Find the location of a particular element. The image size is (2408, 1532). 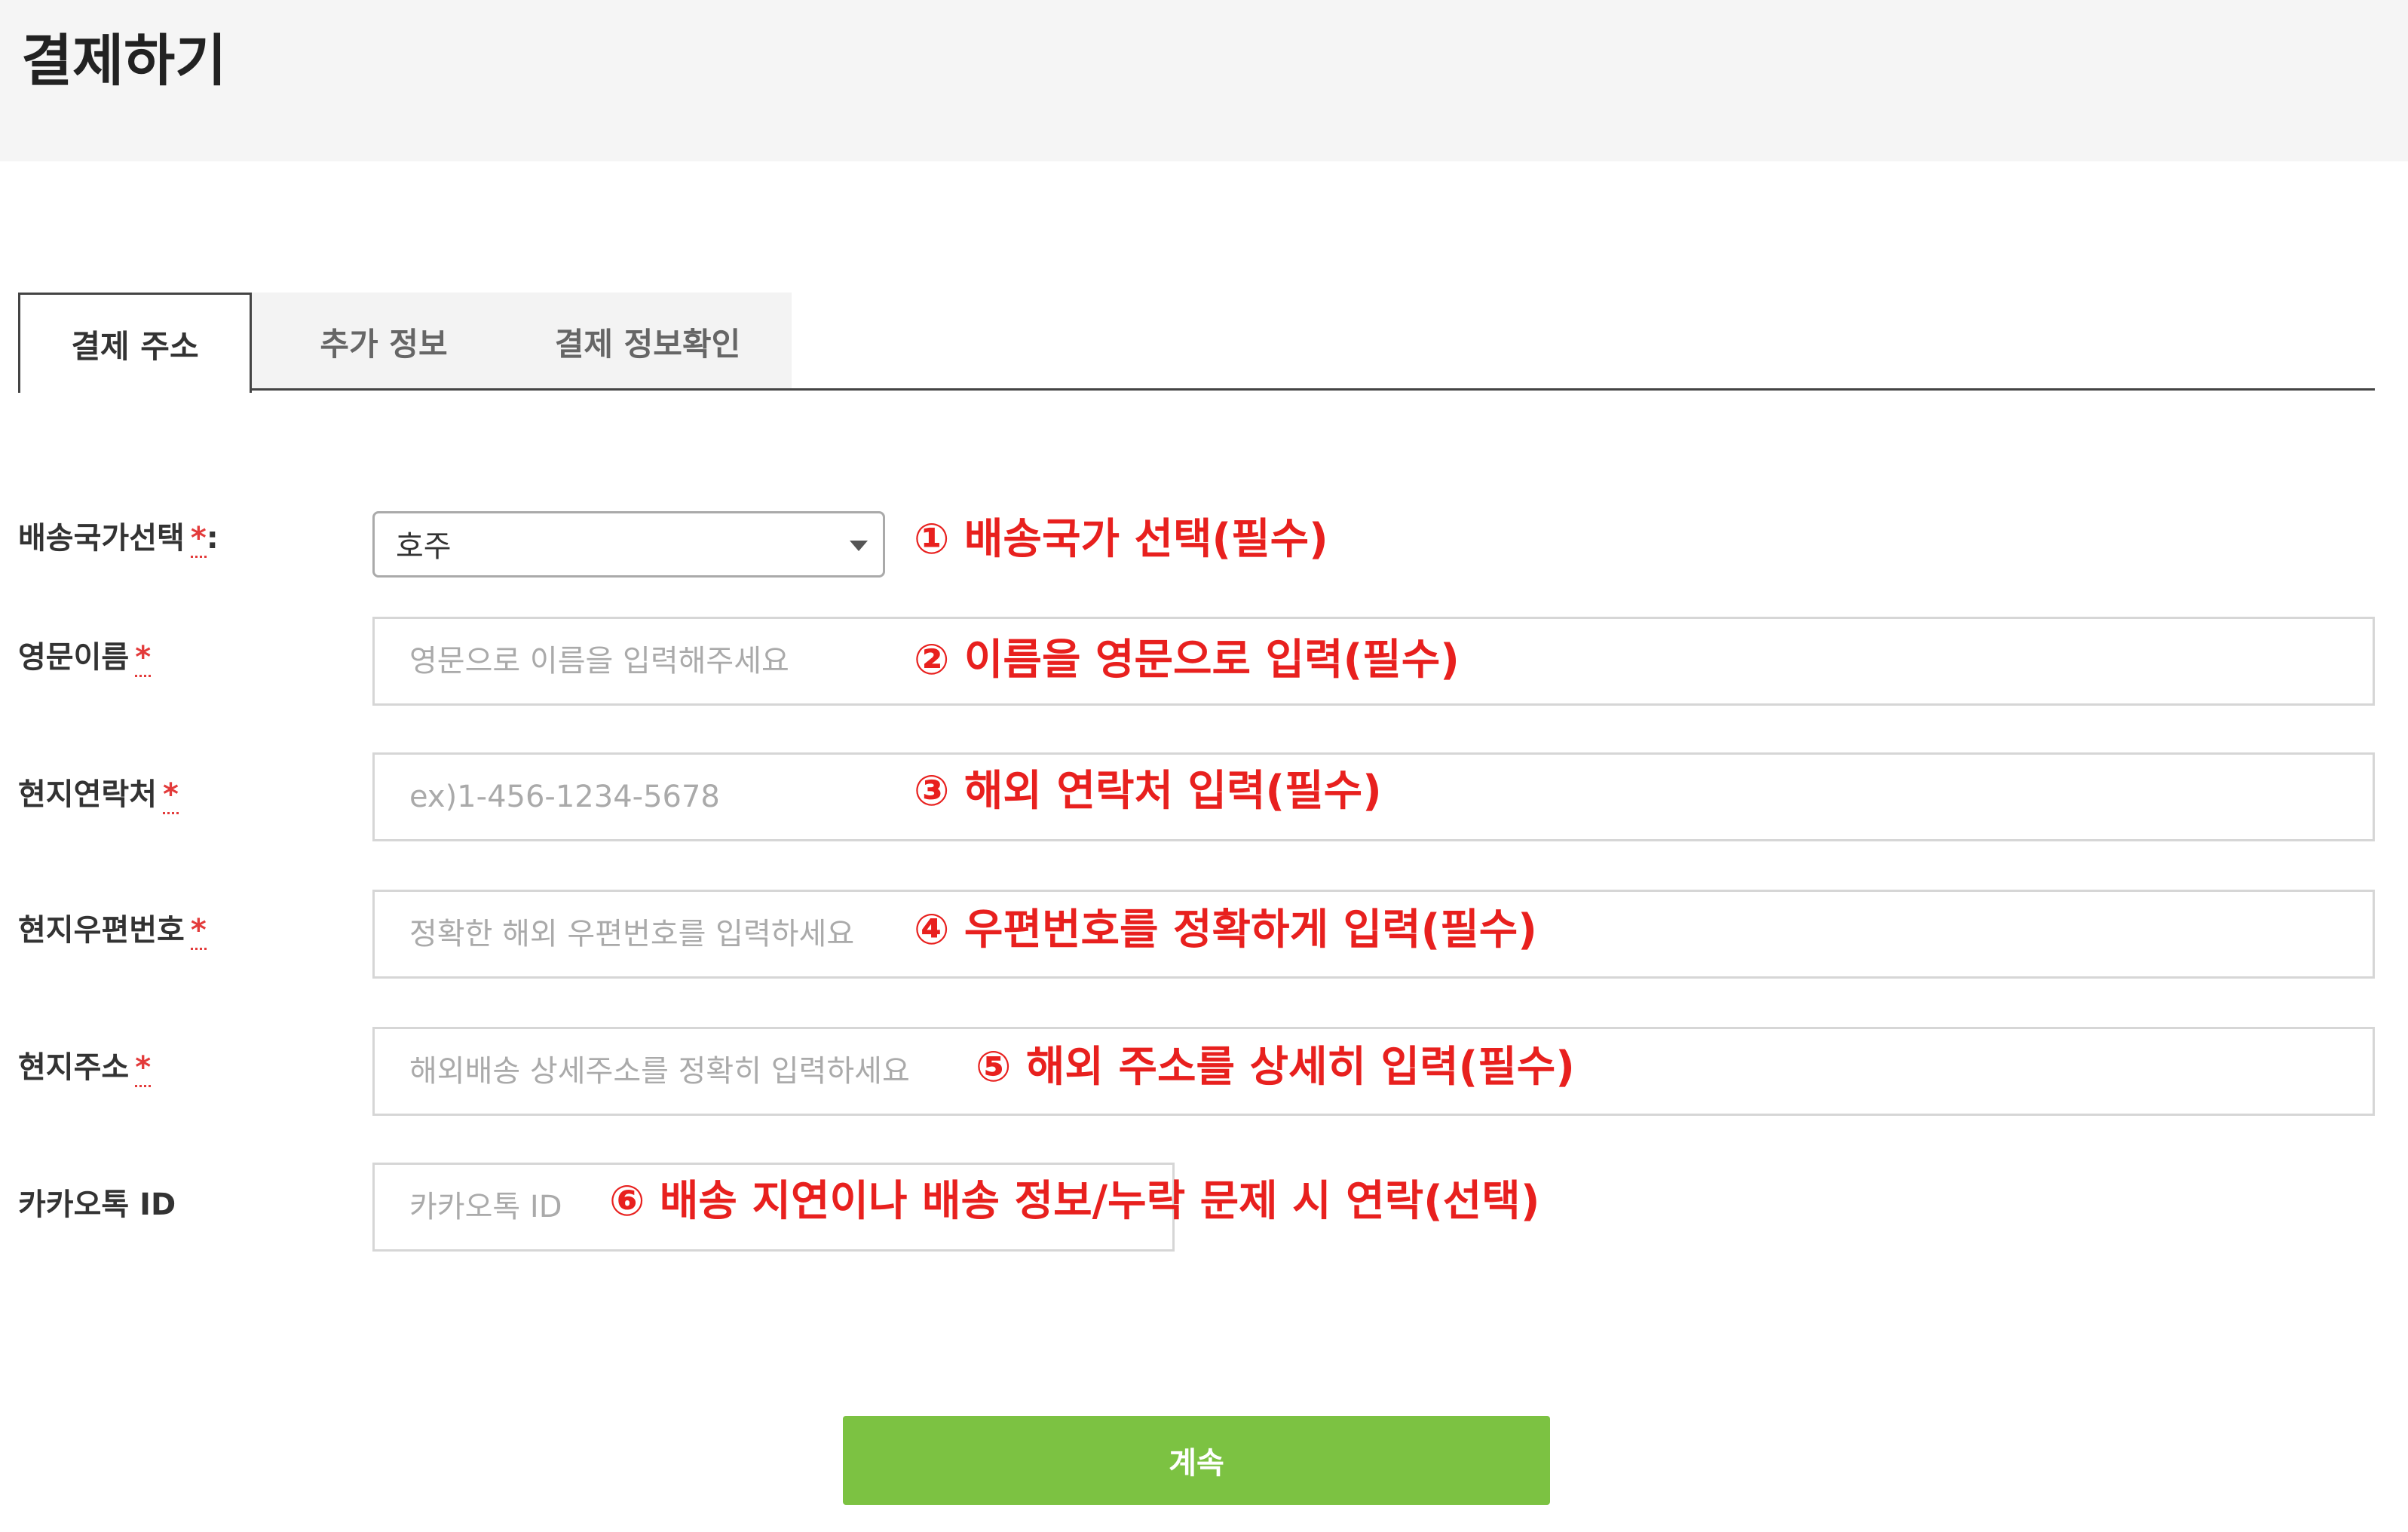

phone-label: 현지연락처 * is located at coordinates (98, 795).